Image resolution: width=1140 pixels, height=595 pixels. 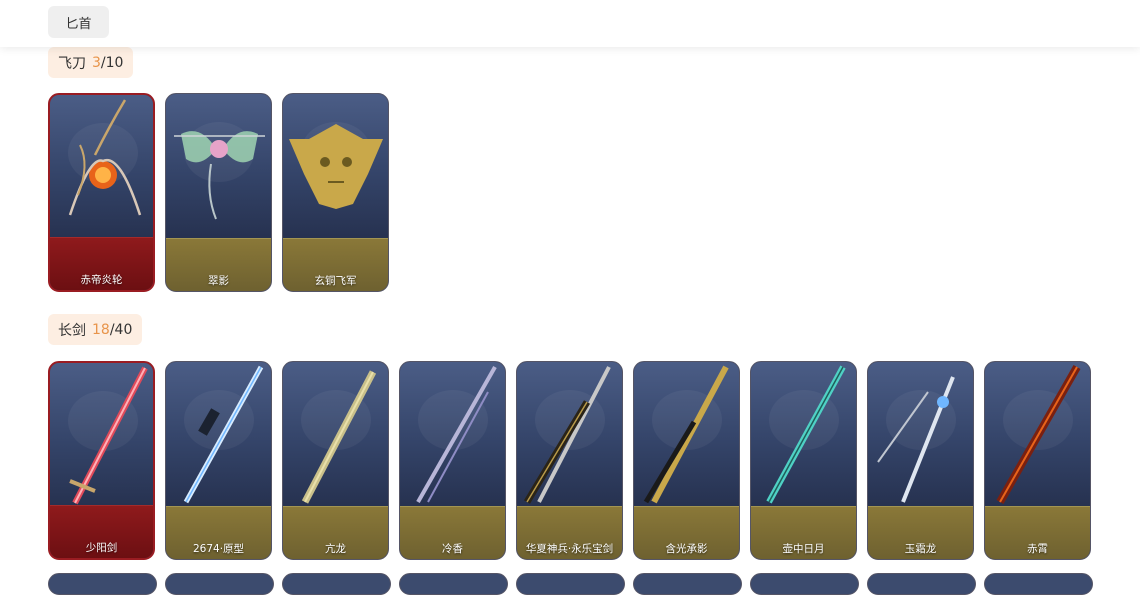 What do you see at coordinates (123, 329) in the screenshot?
I see `total-count: 40` at bounding box center [123, 329].